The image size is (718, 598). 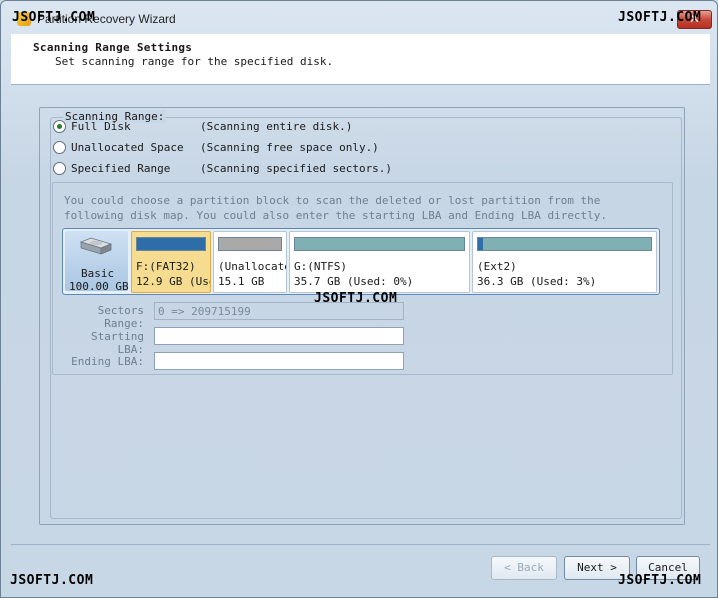 What do you see at coordinates (107, 361) in the screenshot?
I see `ending-lba-label: Ending LBA:` at bounding box center [107, 361].